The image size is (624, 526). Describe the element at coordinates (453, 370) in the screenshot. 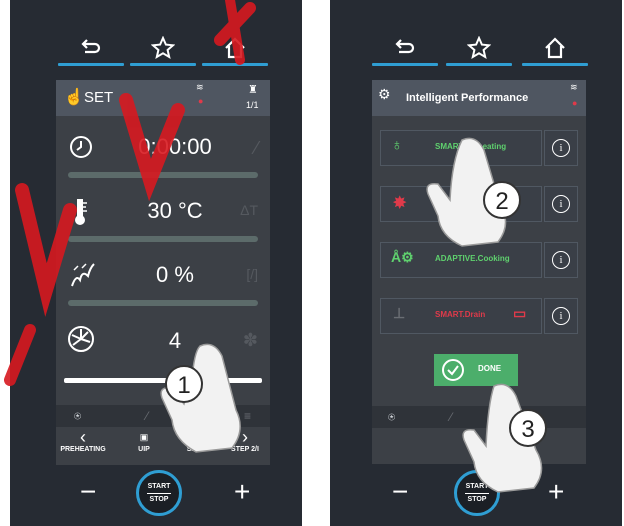

I see `checkmark-icon` at that location.